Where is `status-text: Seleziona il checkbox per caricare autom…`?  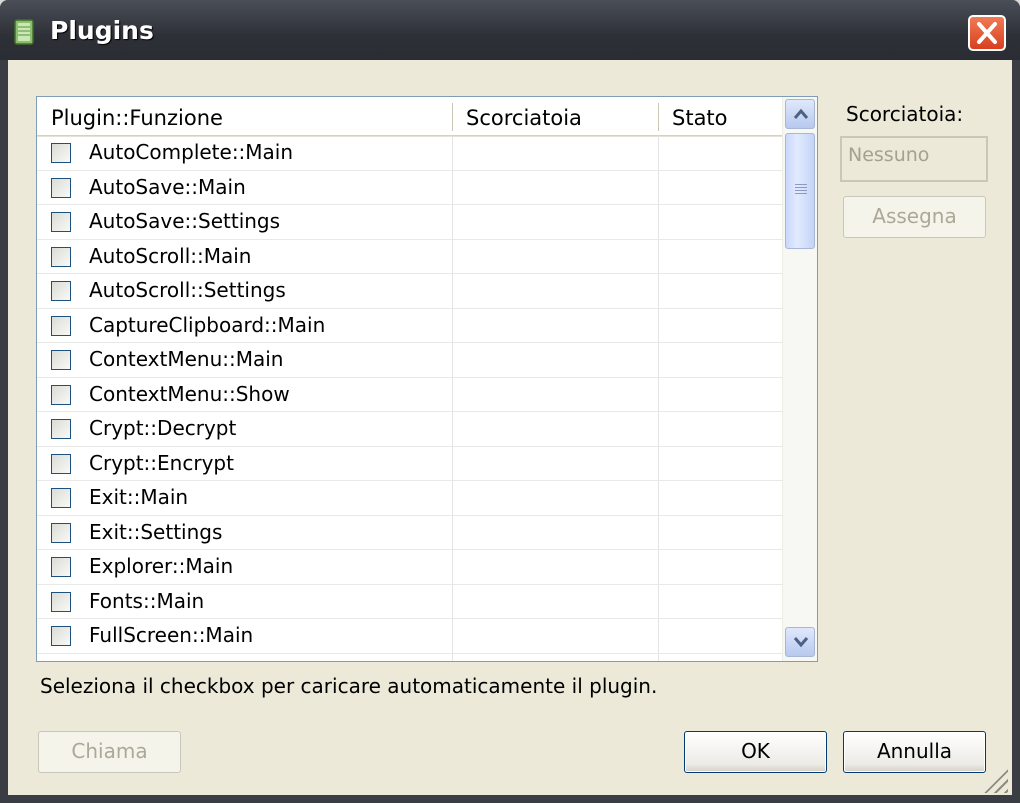
status-text: Seleziona il checkbox per caricare autom… is located at coordinates (349, 686).